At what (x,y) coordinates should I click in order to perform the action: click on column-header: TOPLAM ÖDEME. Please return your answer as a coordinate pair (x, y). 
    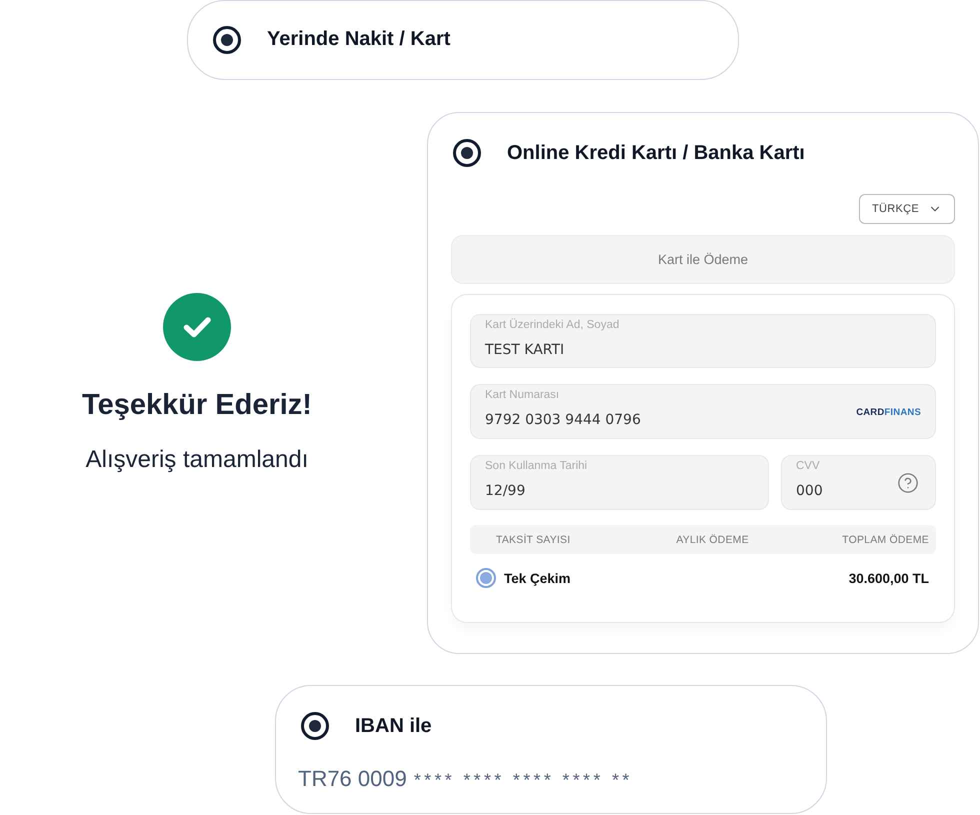
    Looking at the image, I should click on (885, 540).